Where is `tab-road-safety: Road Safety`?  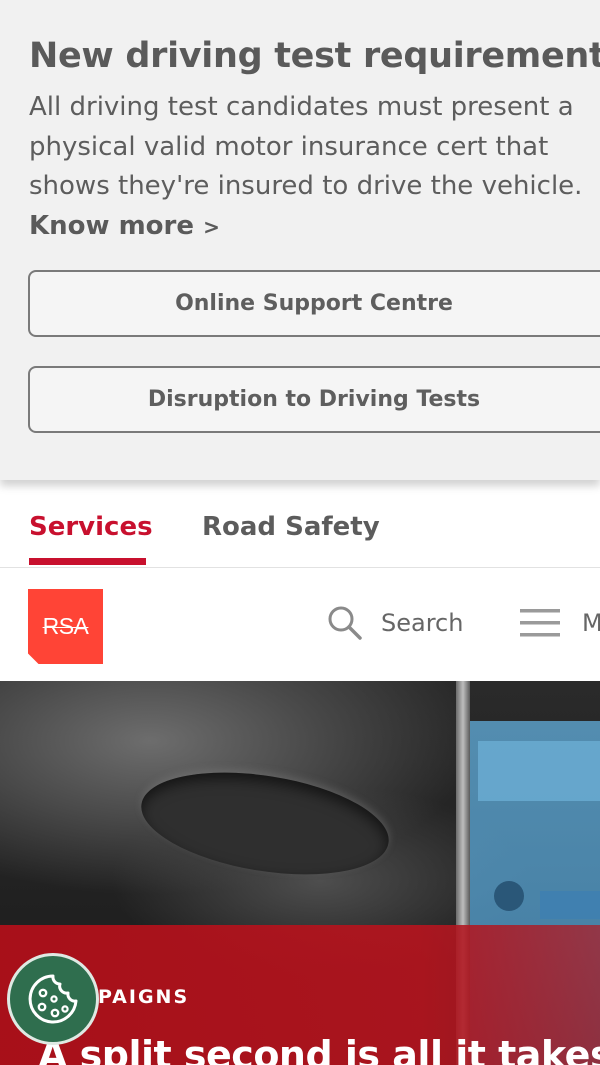 tab-road-safety: Road Safety is located at coordinates (291, 527).